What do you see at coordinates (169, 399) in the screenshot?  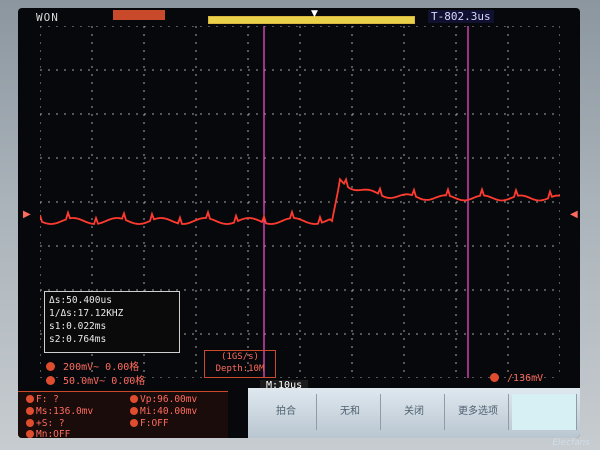 I see `measure-vp-label: Vp:96.00mv` at bounding box center [169, 399].